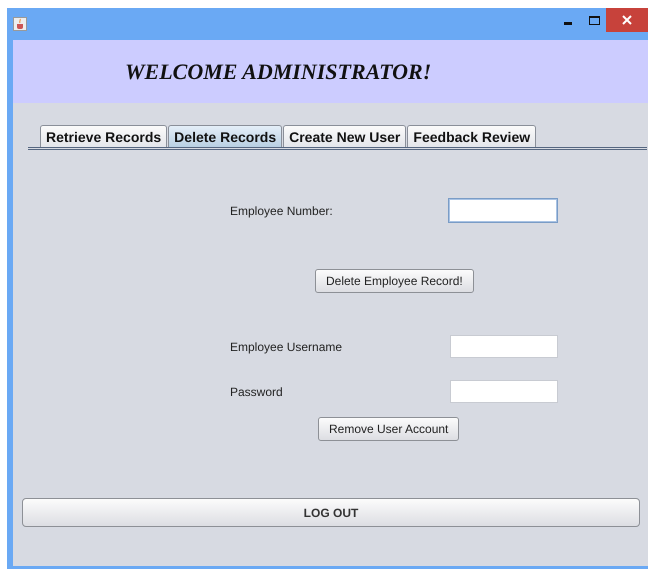  What do you see at coordinates (389, 429) in the screenshot?
I see `remove-account-button: Remove User Account` at bounding box center [389, 429].